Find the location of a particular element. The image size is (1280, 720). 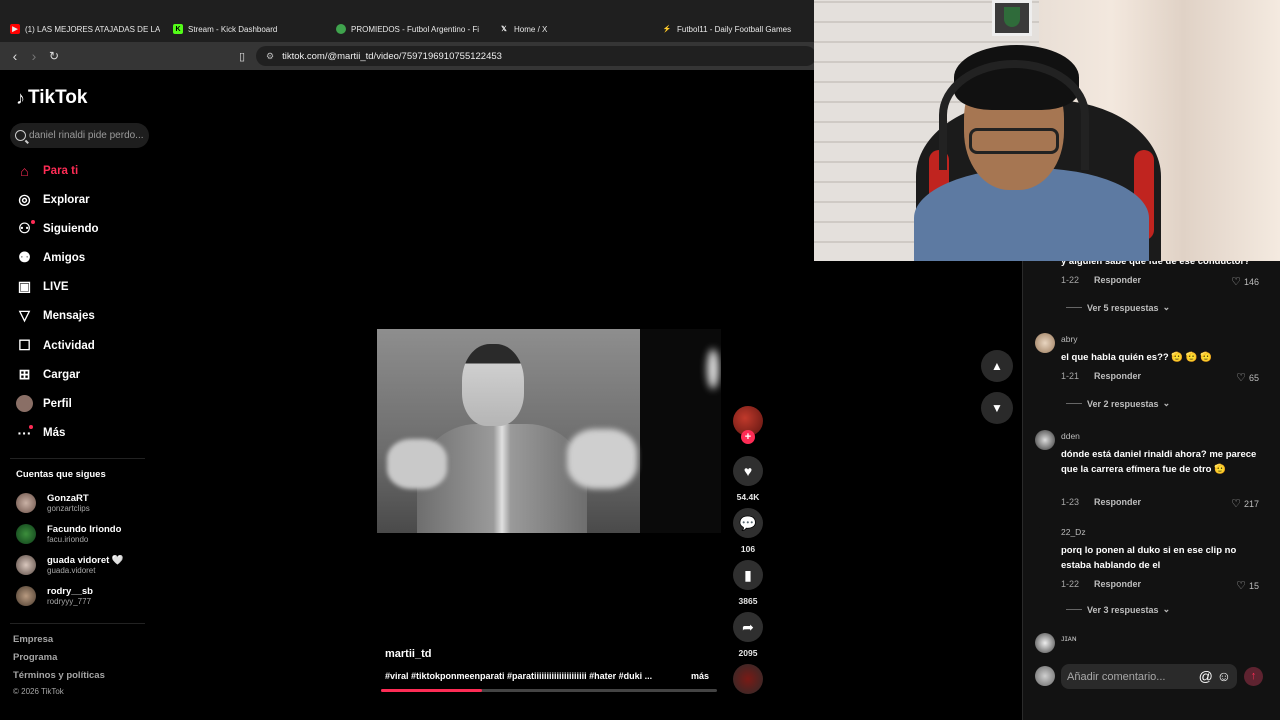

browser-tab: K Stream - Kick Dashboard is located at coordinates (248, 29).